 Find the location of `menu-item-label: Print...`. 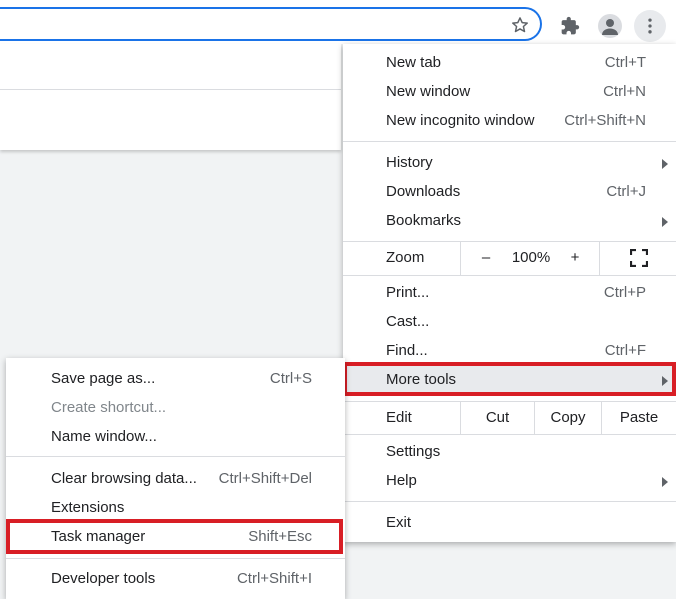

menu-item-label: Print... is located at coordinates (408, 292).